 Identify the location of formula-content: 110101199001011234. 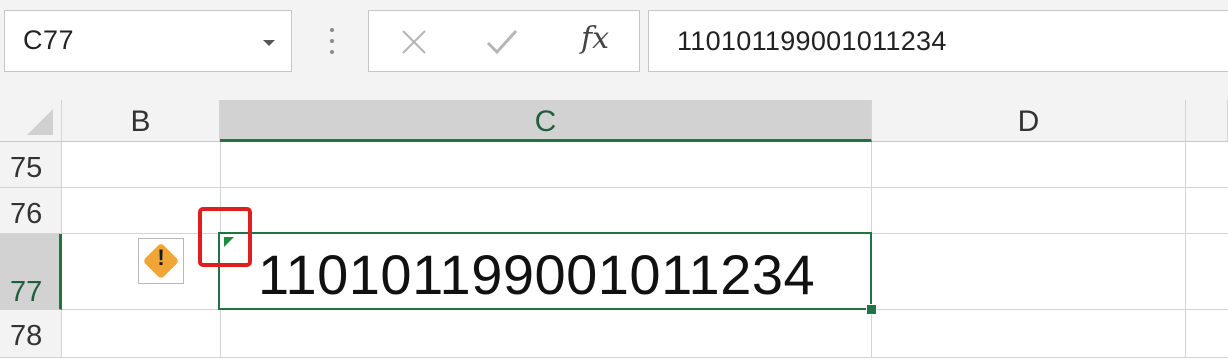
(812, 41).